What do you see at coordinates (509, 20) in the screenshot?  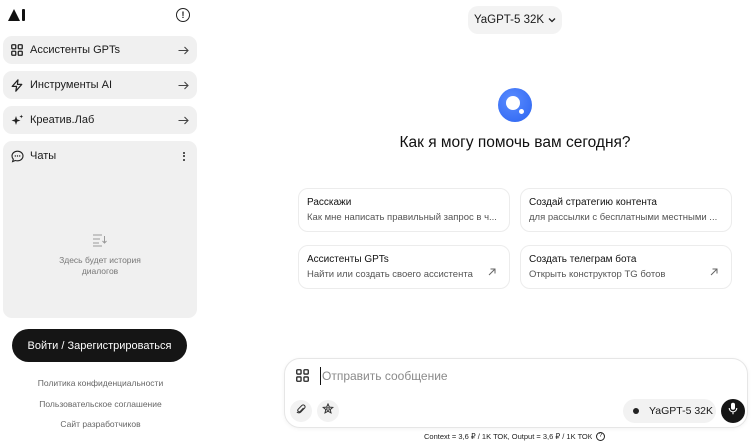 I see `model-selector-label: YaGPT-5 32K` at bounding box center [509, 20].